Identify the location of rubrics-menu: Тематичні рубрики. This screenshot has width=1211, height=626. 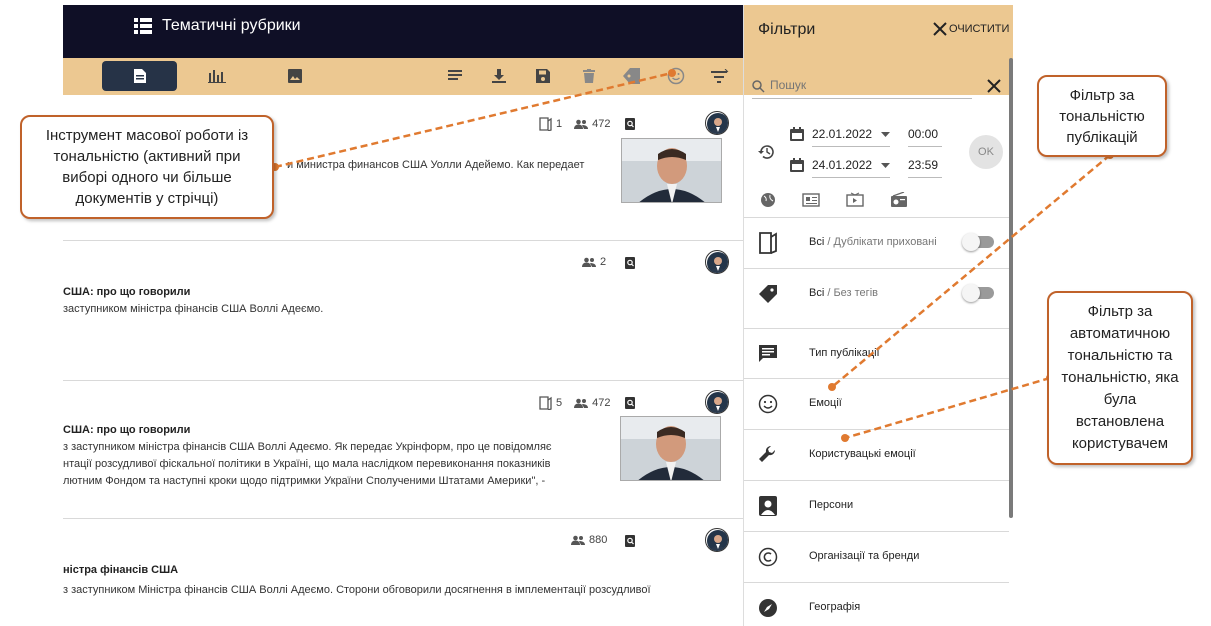
(217, 26).